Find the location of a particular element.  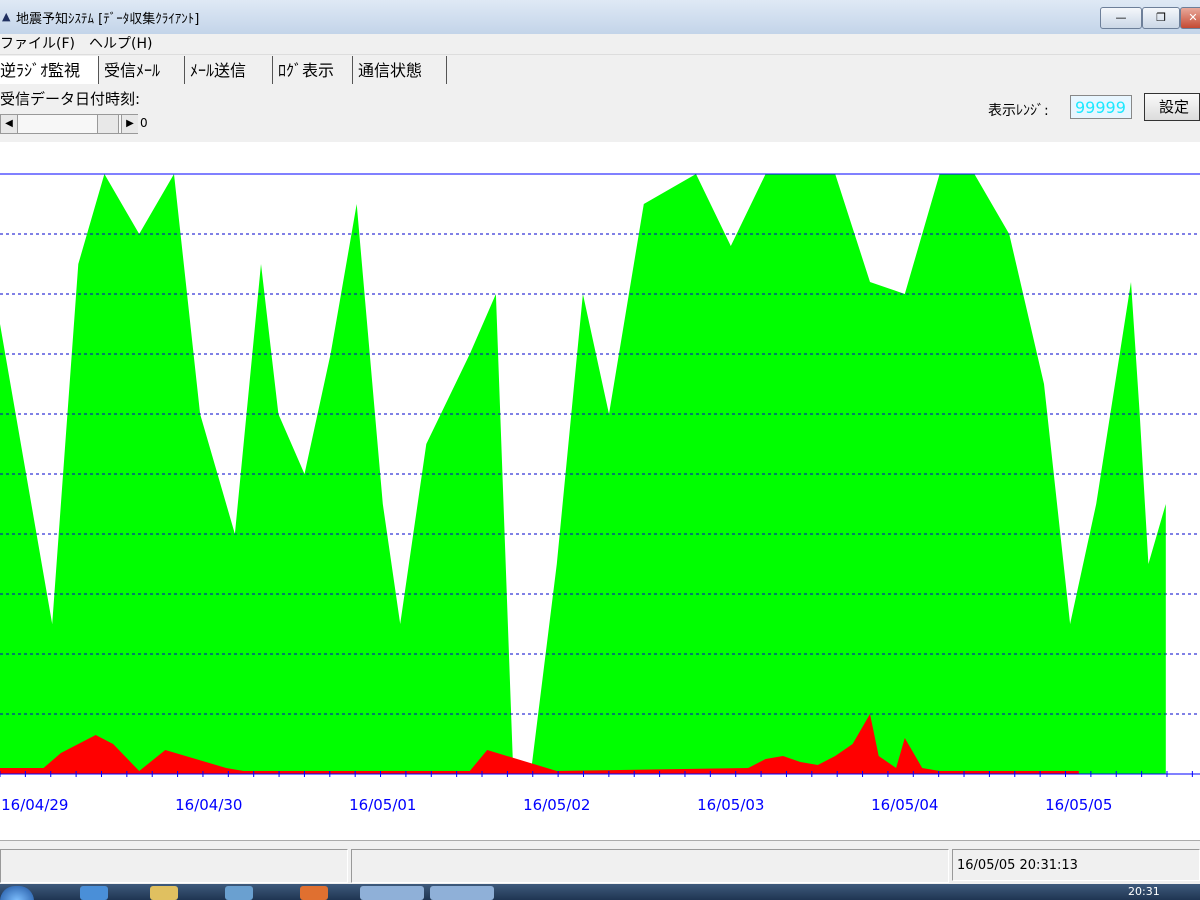

tab-reverse-radio-monitor: 逆ﾗｼﾞｵ監視 is located at coordinates (49, 70).